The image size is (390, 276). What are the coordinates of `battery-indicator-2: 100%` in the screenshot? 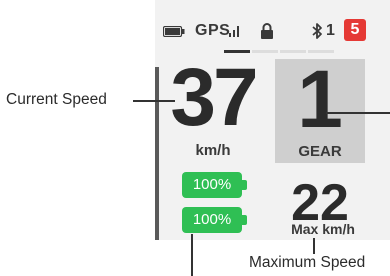 It's located at (215, 220).